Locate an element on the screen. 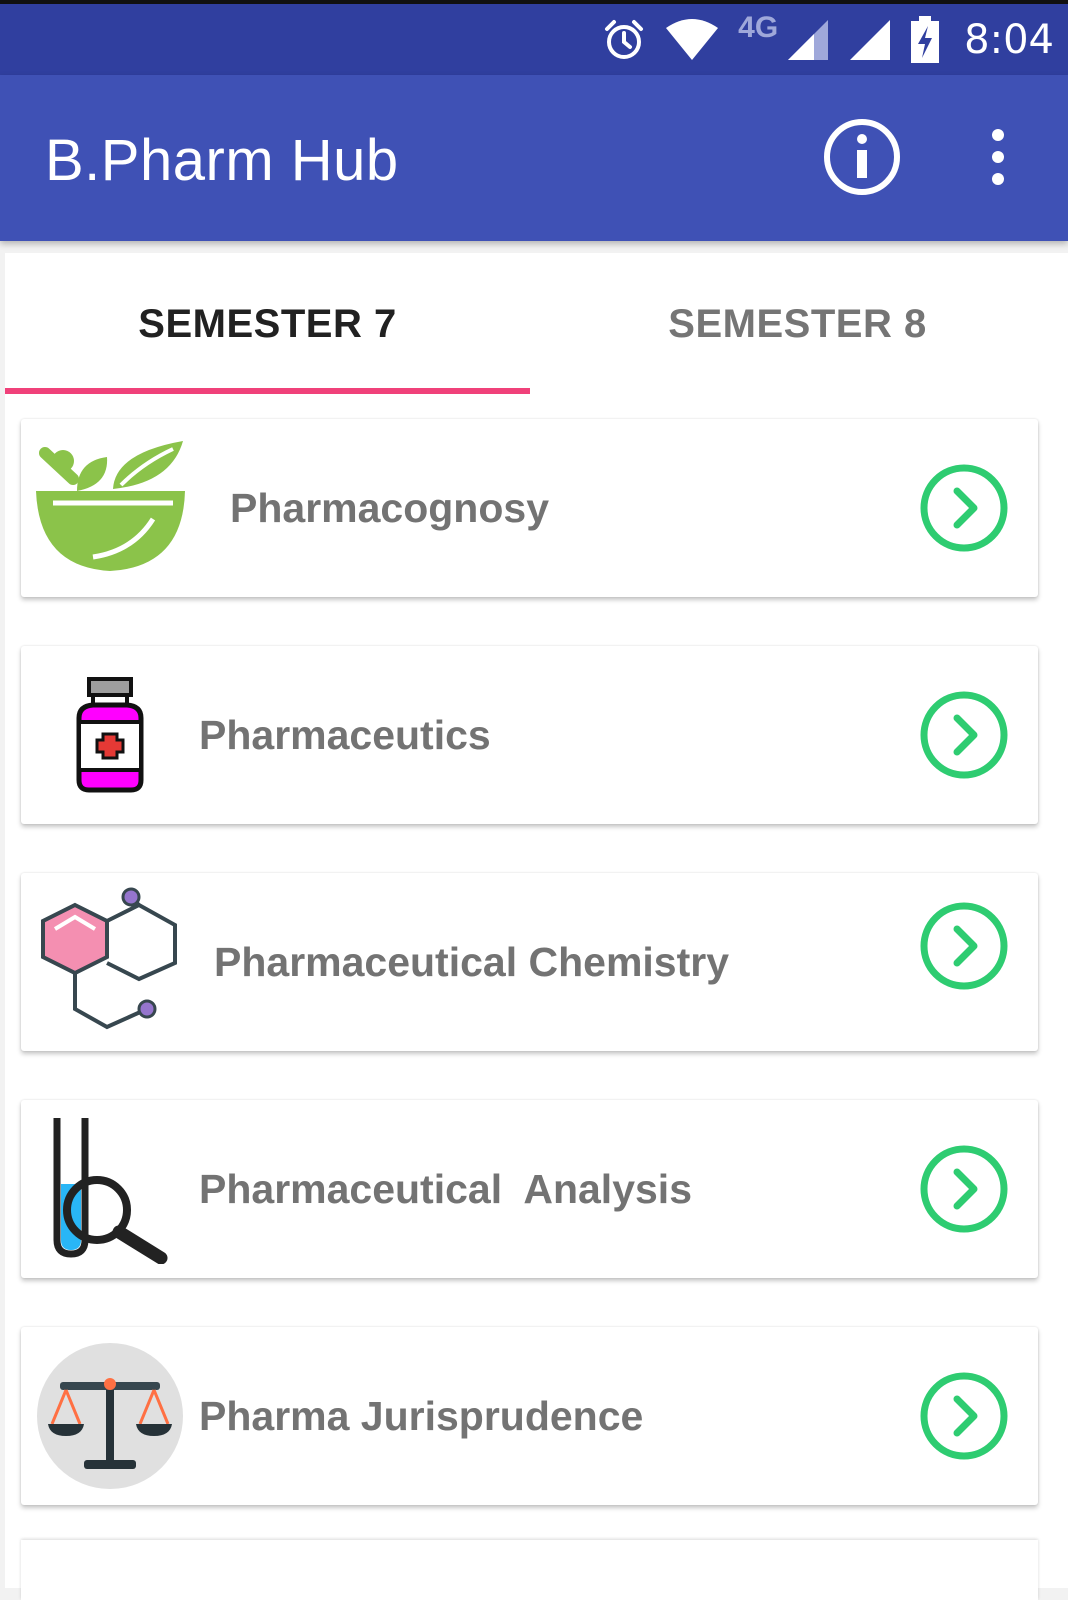 This screenshot has width=1068, height=1600. more-vert-icon is located at coordinates (998, 157).